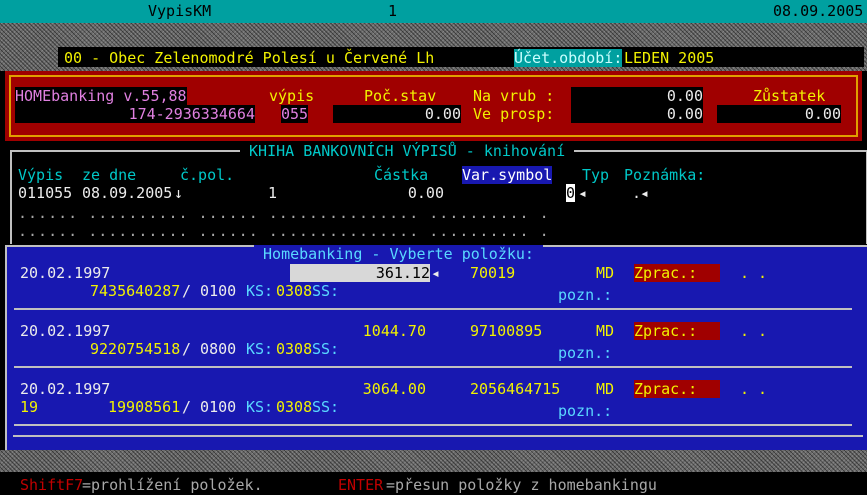 The height and width of the screenshot is (495, 867). I want to click on item-var-symbol: 70019, so click(493, 273).